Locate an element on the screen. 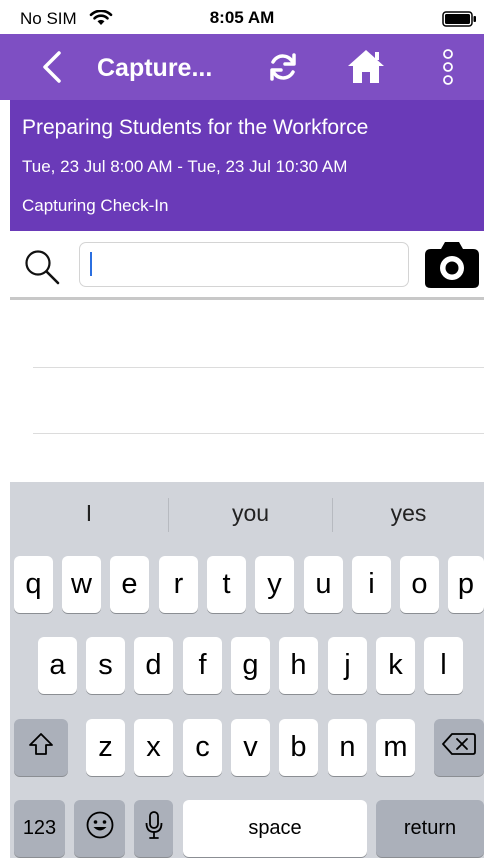 The image size is (484, 858). delete-key is located at coordinates (459, 747).